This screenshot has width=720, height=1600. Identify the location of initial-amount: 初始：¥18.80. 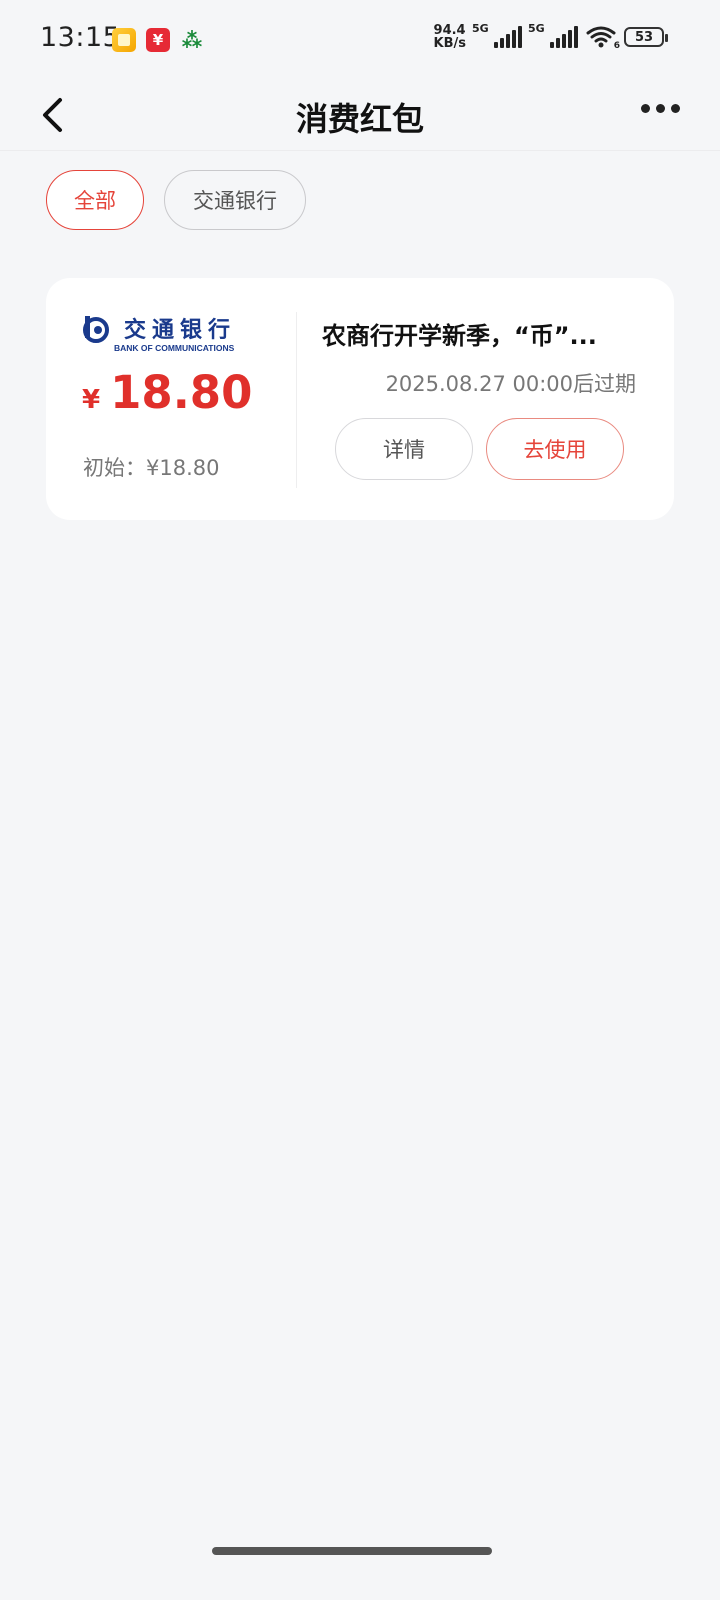
(151, 468).